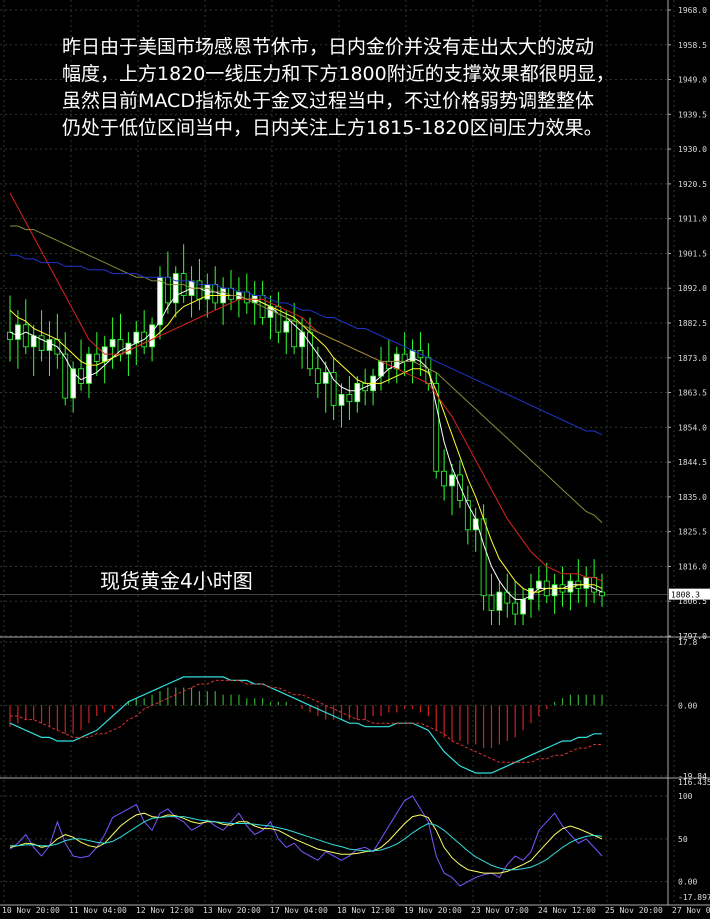 Image resolution: width=710 pixels, height=919 pixels. Describe the element at coordinates (692, 253) in the screenshot. I see `y-tick-label: 1901.5` at that location.